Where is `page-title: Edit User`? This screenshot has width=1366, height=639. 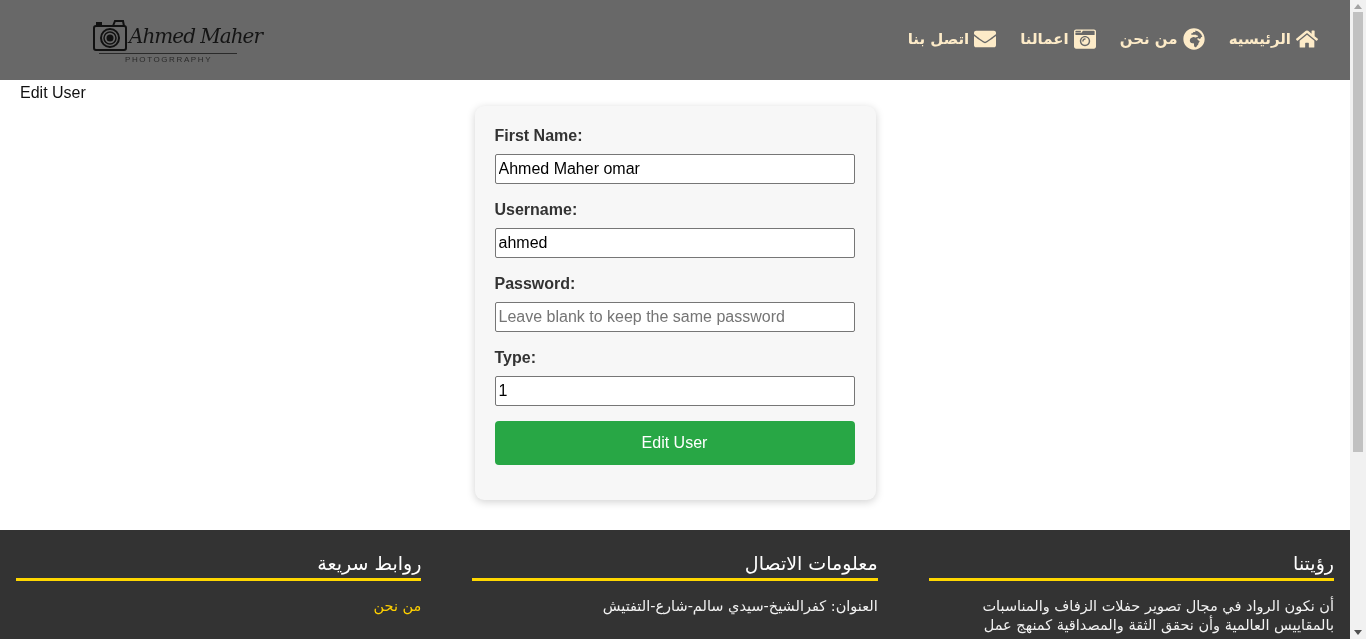
page-title: Edit User is located at coordinates (53, 93).